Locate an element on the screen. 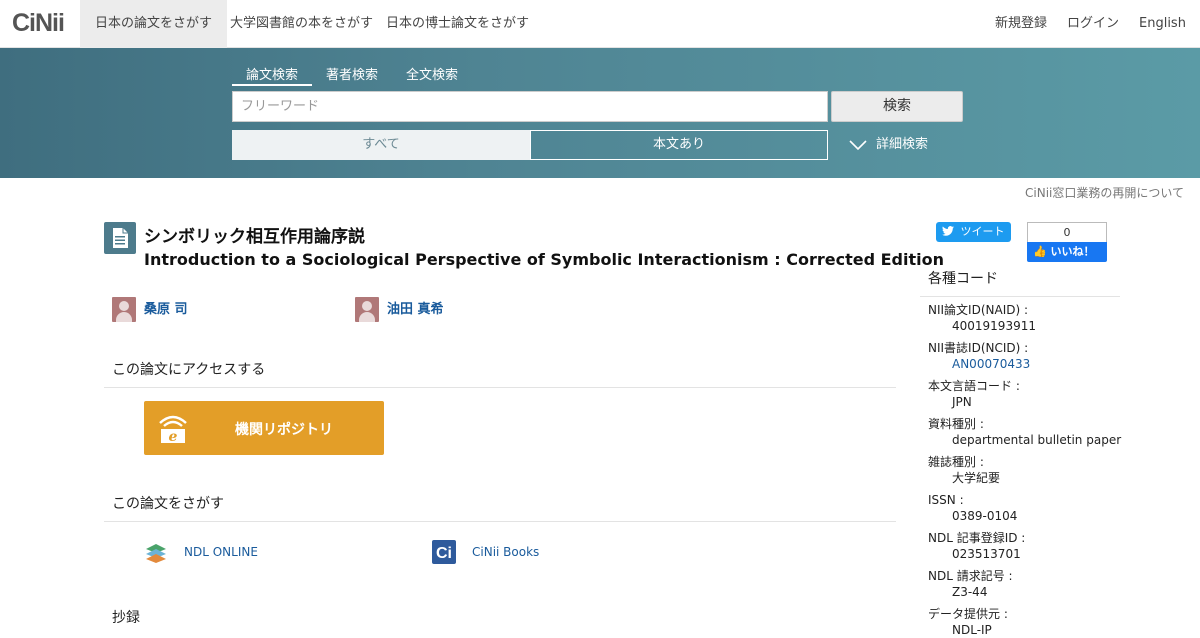  code-value: Z3-44 is located at coordinates (970, 592).